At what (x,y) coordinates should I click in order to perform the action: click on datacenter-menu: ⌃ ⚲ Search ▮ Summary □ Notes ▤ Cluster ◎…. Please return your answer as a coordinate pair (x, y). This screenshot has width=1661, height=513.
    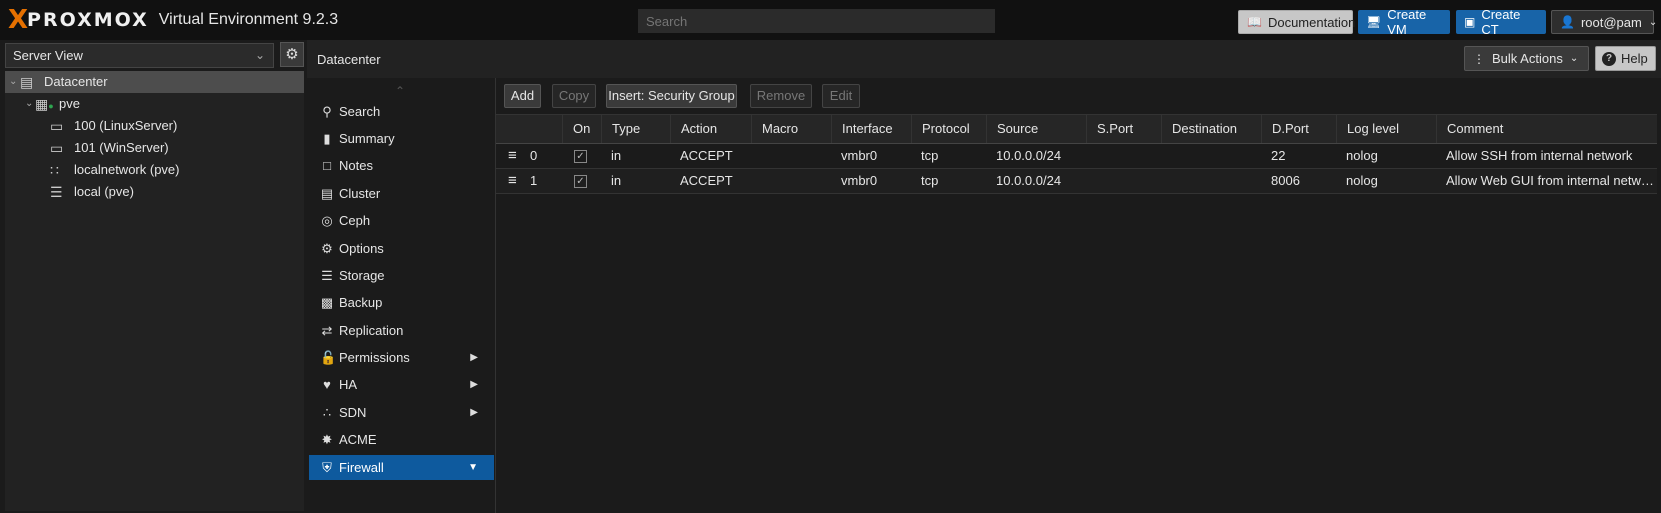
    Looking at the image, I should click on (401, 295).